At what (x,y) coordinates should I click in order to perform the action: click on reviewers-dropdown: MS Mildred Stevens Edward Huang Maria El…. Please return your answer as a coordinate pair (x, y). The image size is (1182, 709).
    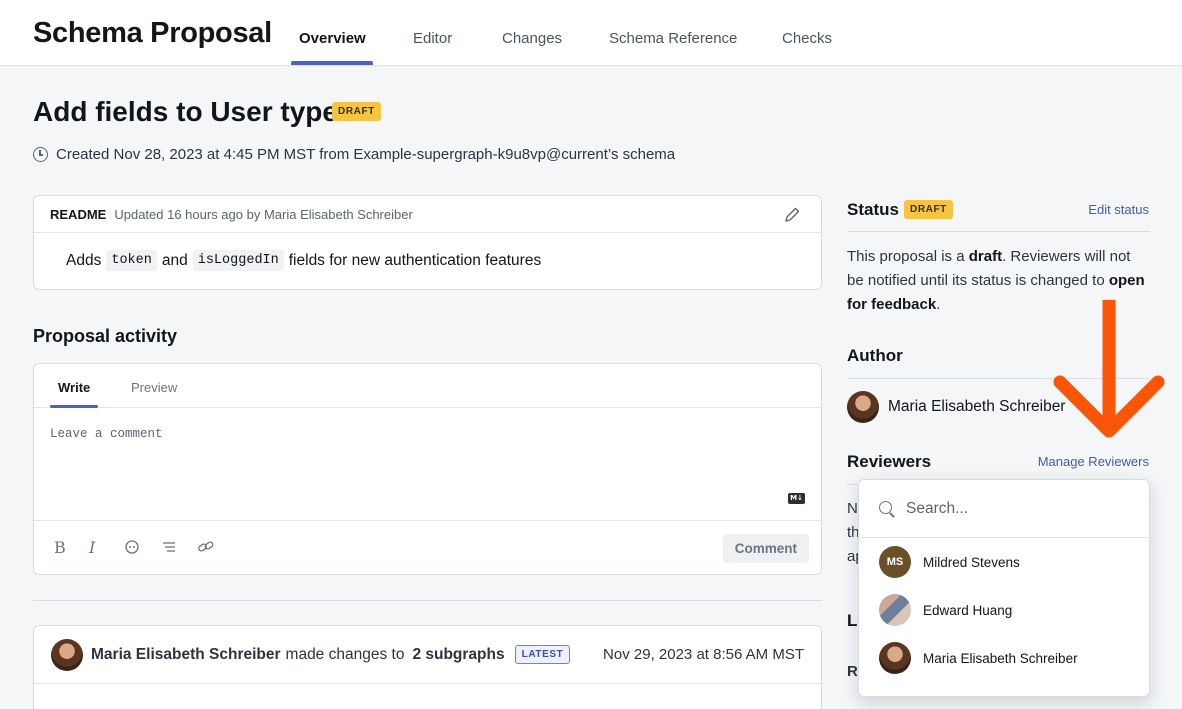
    Looking at the image, I should click on (1004, 588).